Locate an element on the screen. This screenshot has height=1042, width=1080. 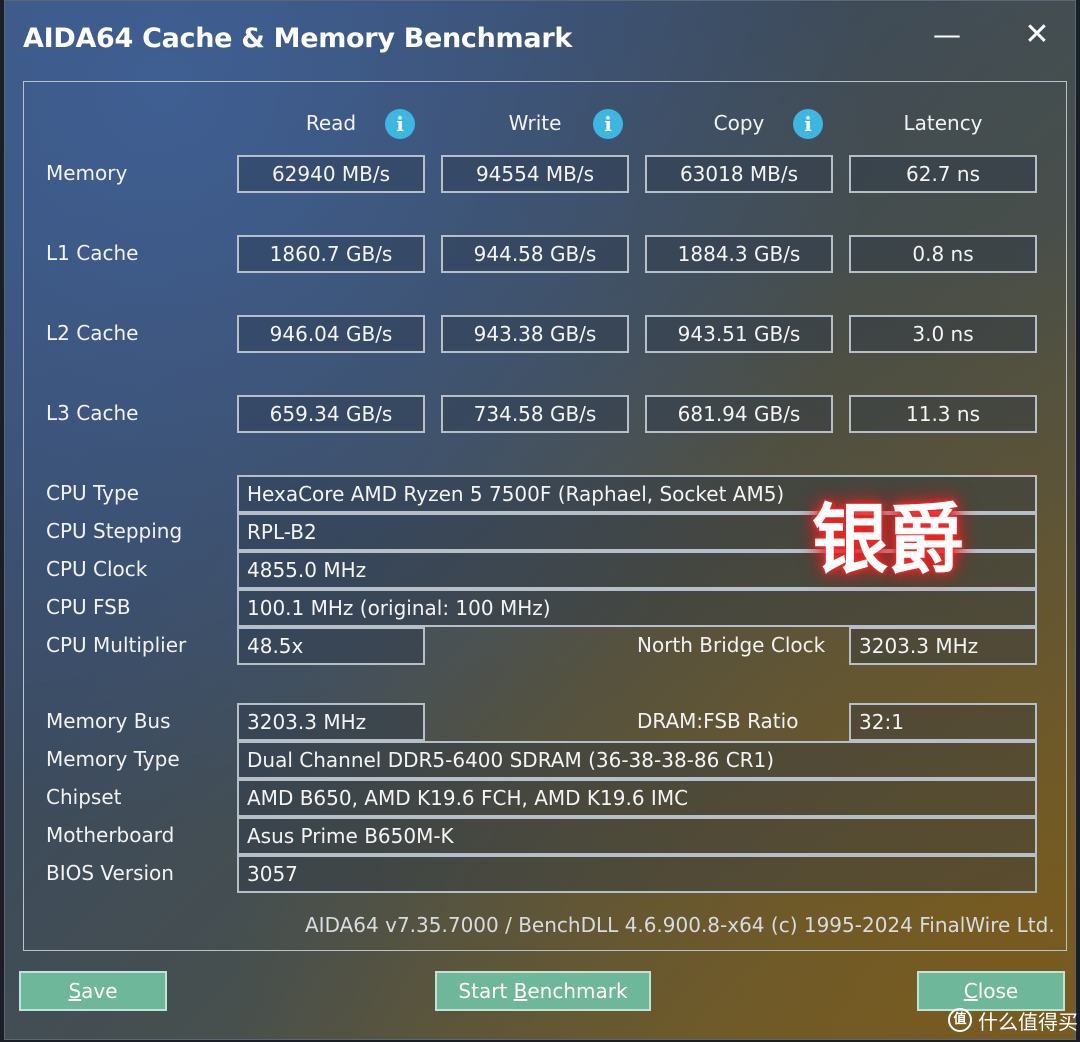
row-label-l2-cache: L2 Cache is located at coordinates (92, 333).